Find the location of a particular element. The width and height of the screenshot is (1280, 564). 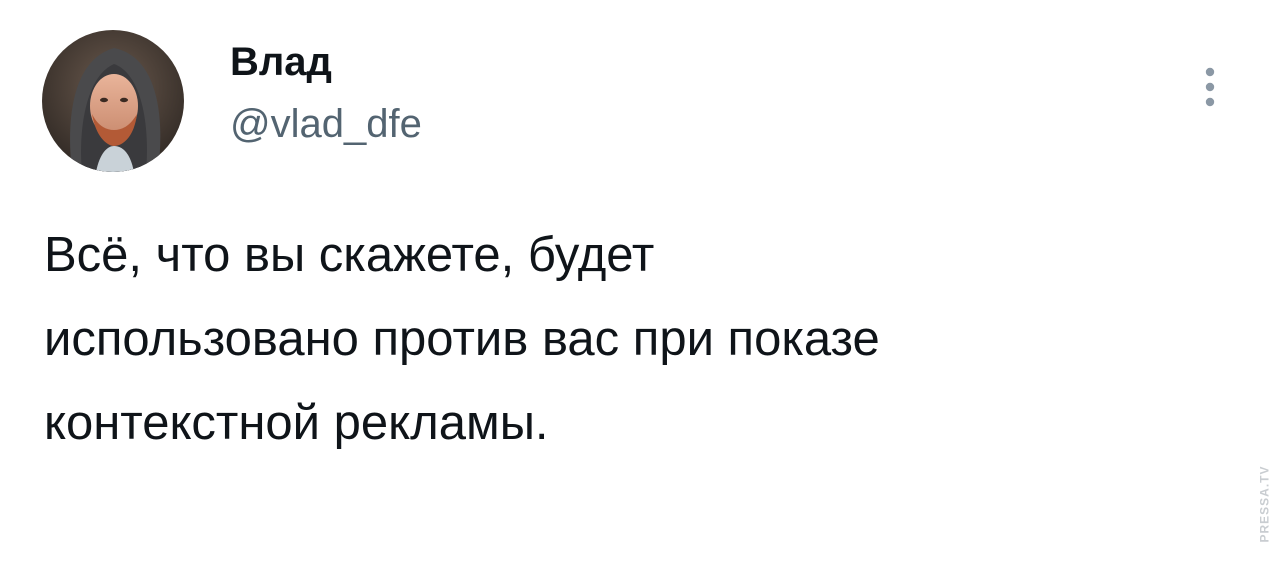

watermark-text: PRESSA.TV is located at coordinates (1264, 504).